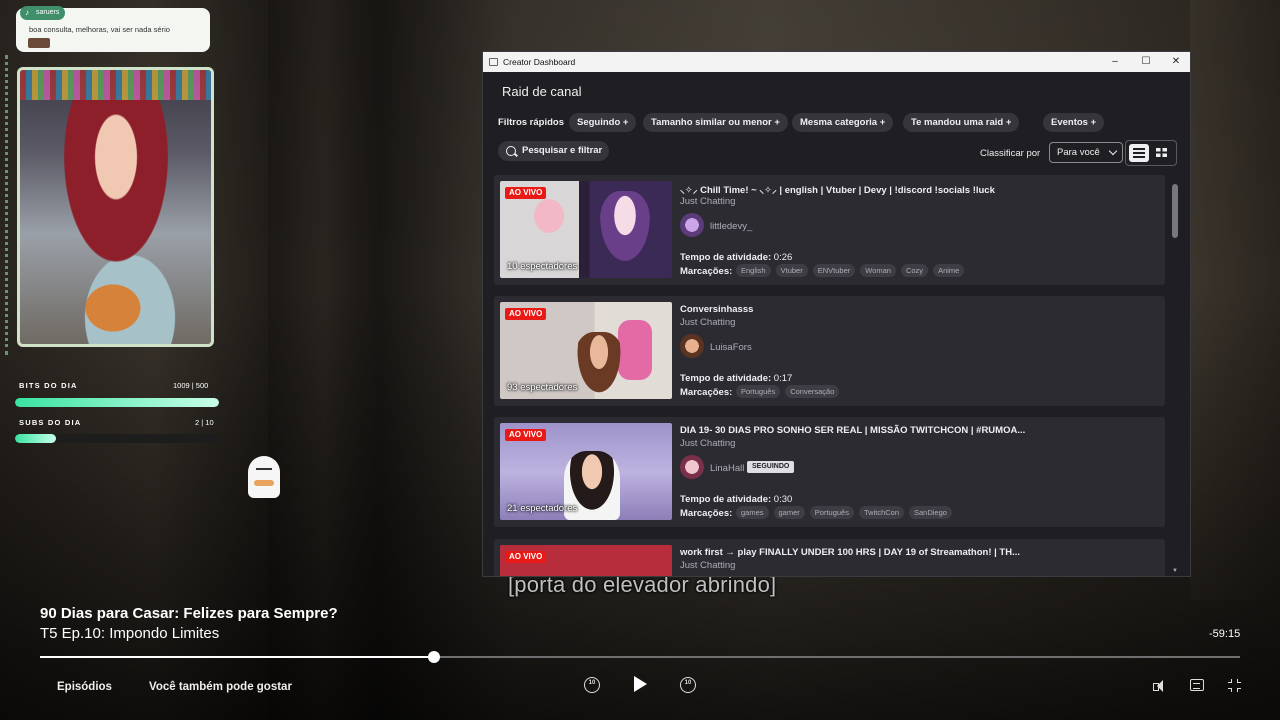  I want to click on scrollbar-thumb, so click(1175, 211).